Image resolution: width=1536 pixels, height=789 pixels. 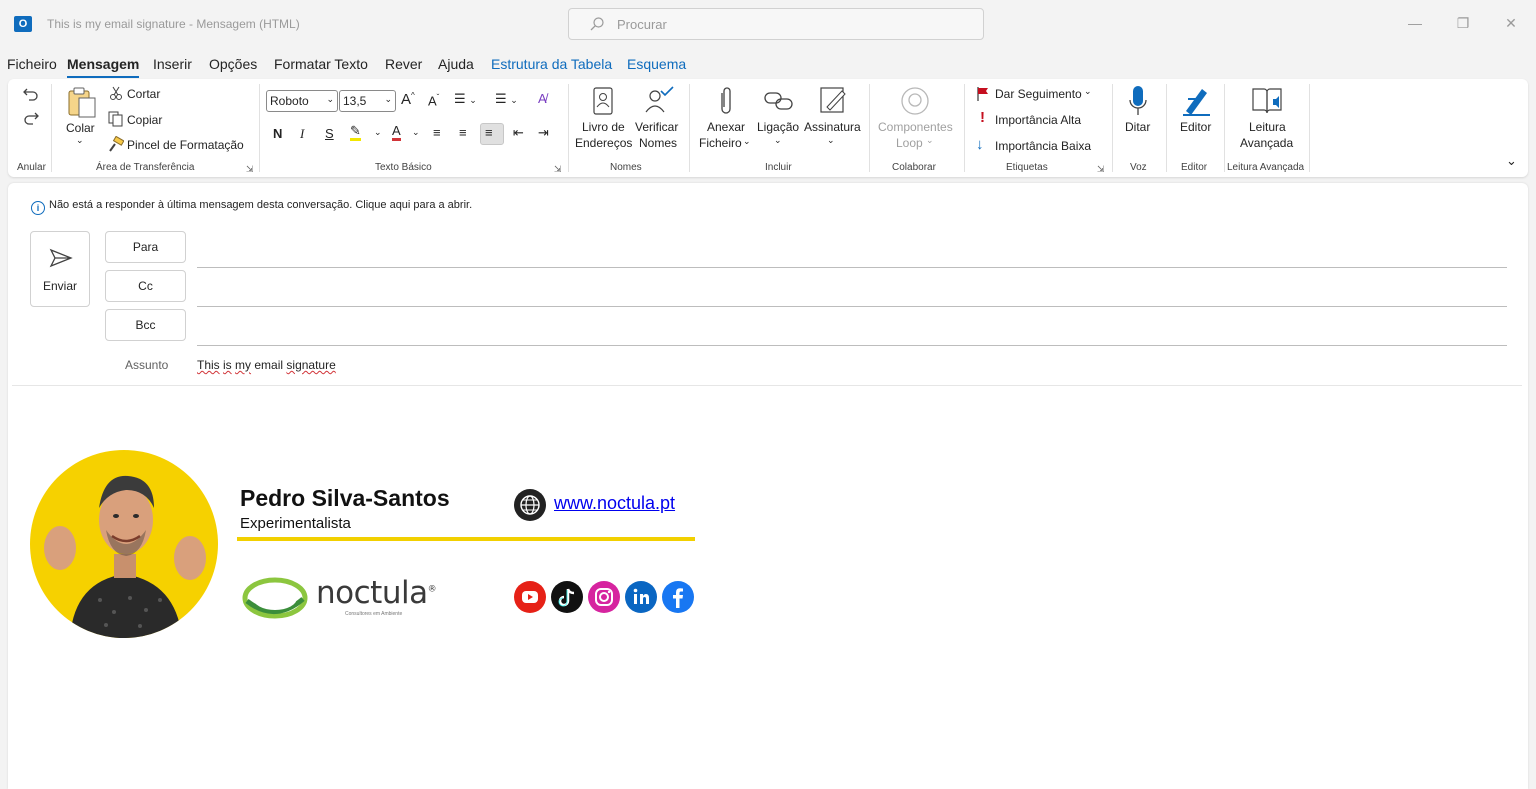 I want to click on numbering-icon: ☰ ⌄, so click(x=506, y=99).